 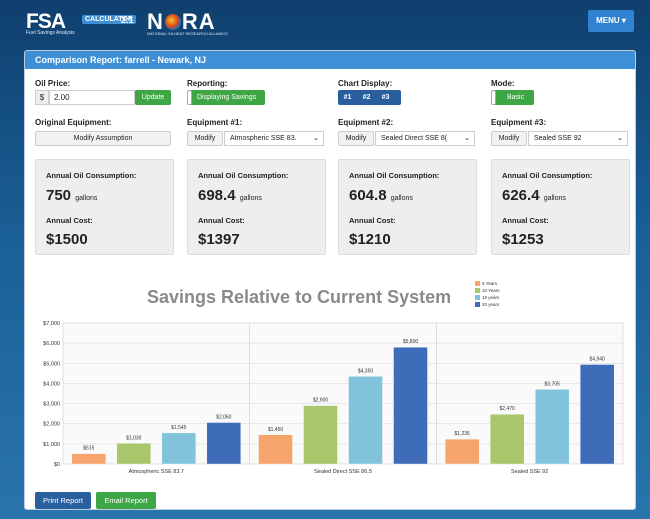 What do you see at coordinates (224, 418) in the screenshot?
I see `bar-data-label: $2,060` at bounding box center [224, 418].